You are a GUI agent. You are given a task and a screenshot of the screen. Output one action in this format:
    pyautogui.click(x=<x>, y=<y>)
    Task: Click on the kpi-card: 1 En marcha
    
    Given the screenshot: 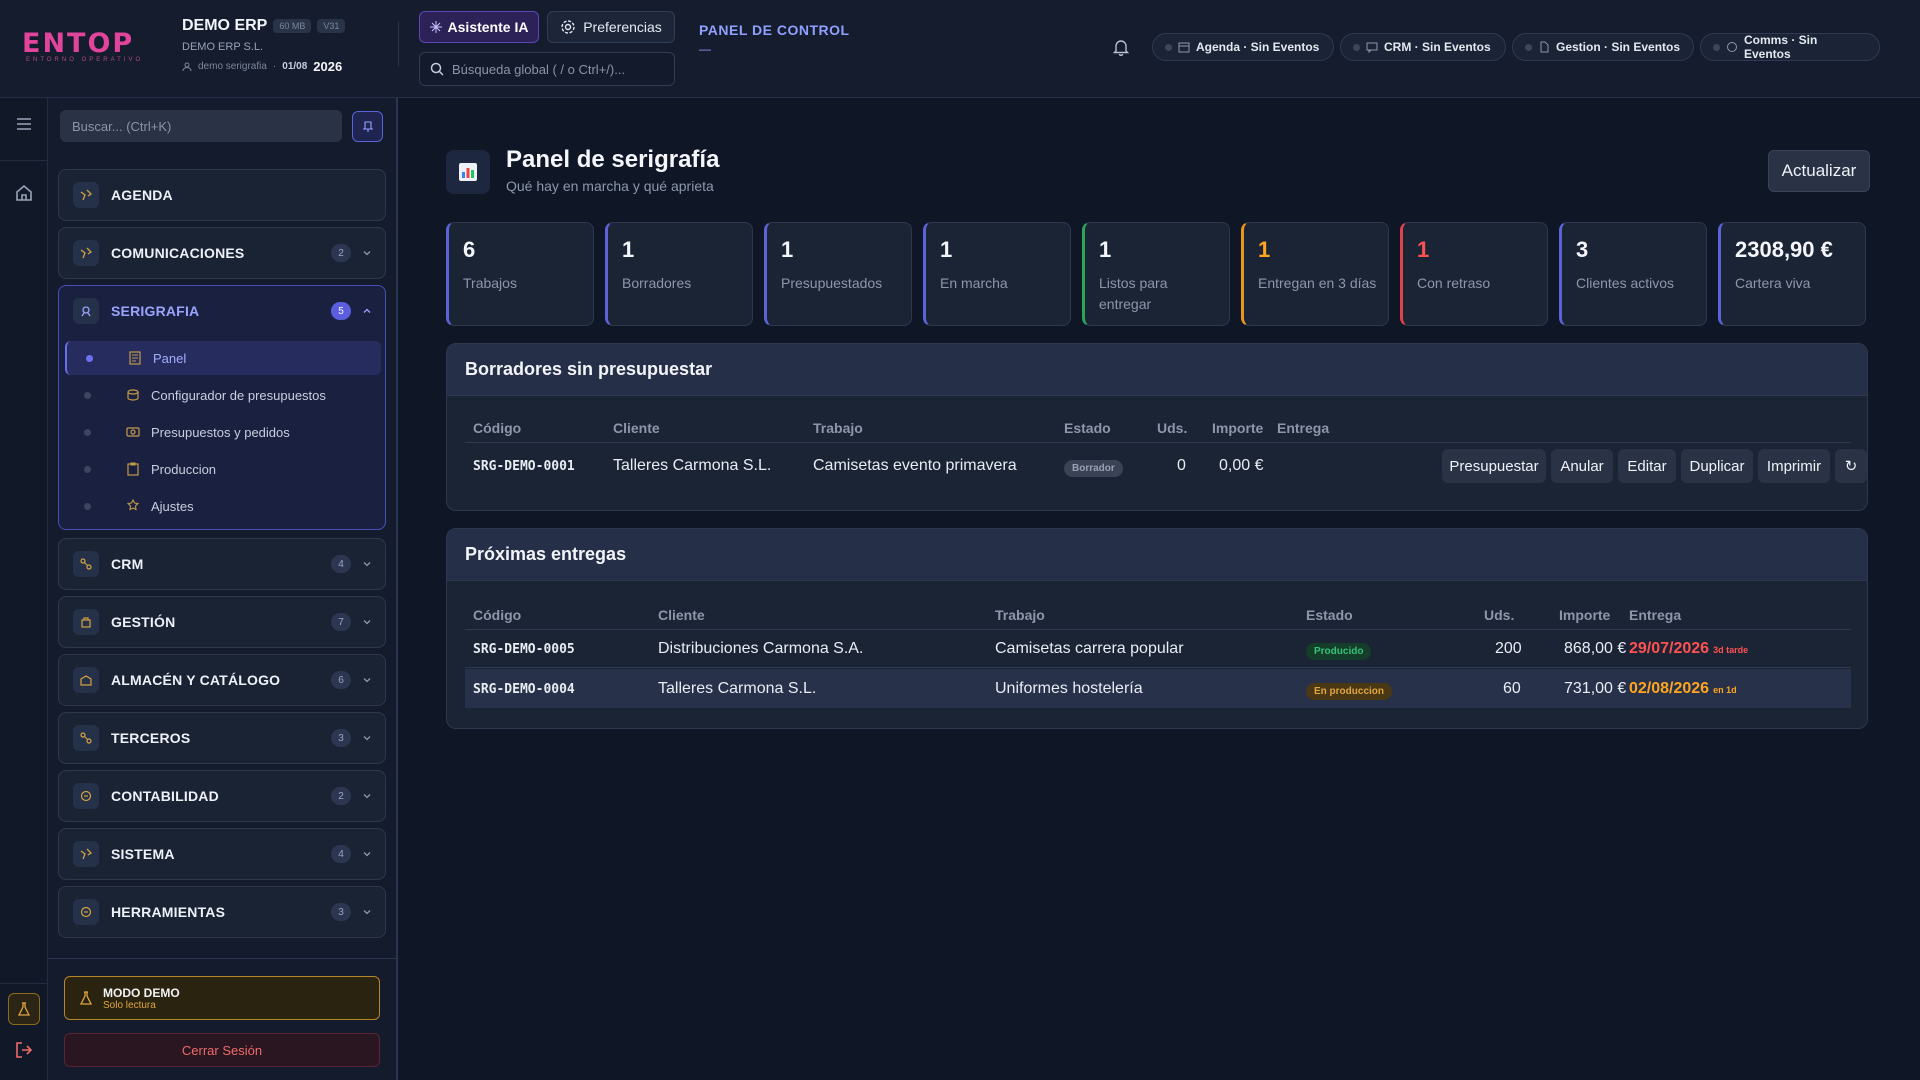 What is the action you would take?
    pyautogui.click(x=997, y=274)
    